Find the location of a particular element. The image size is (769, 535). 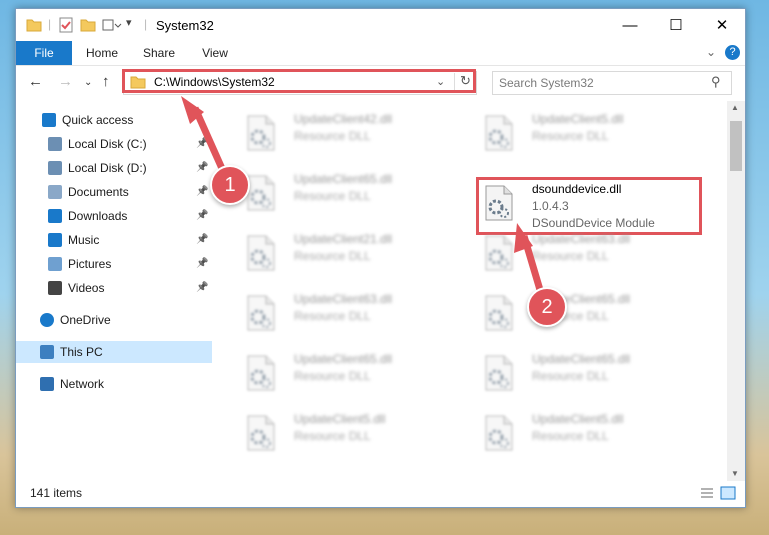

step-marker-2: 2 is located at coordinates (547, 307).